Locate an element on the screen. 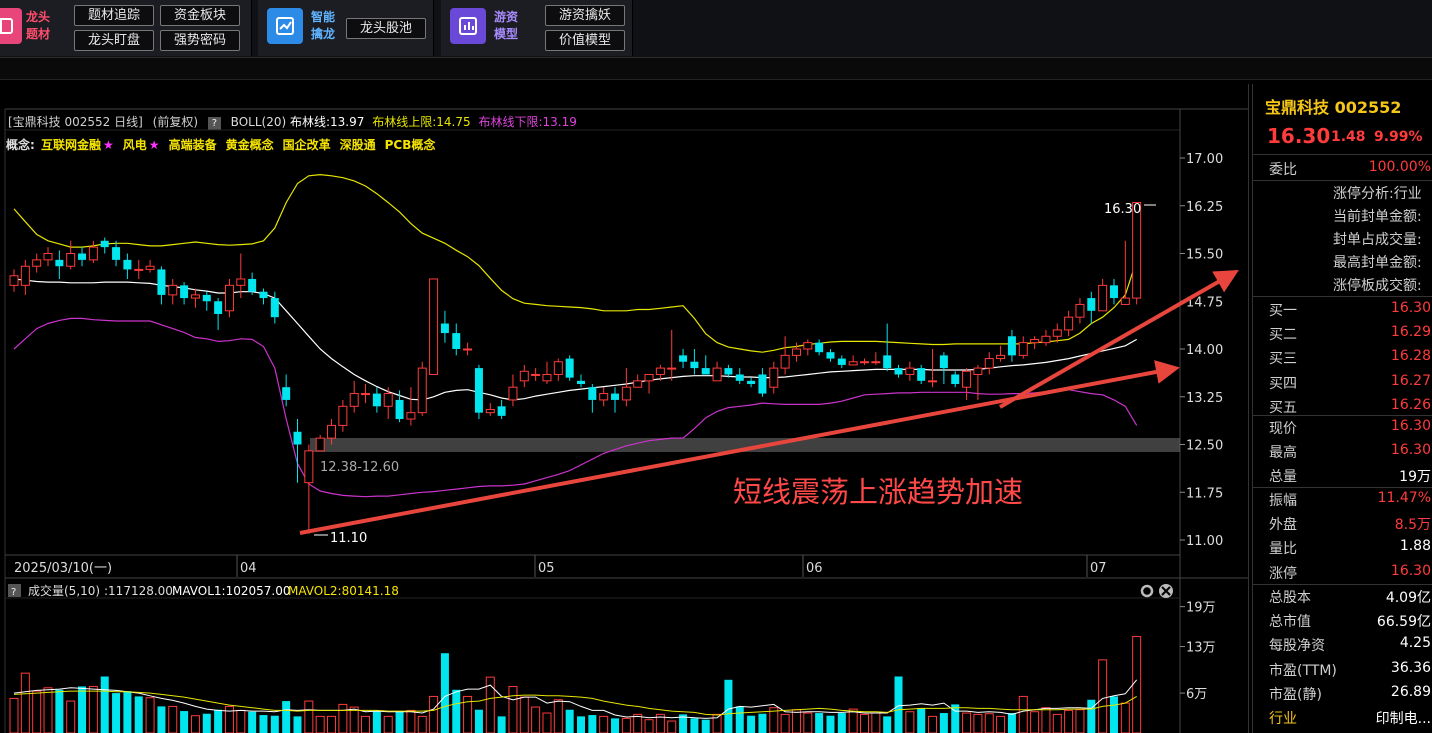  limit-up-analysis-item: 涨停分析:行业 is located at coordinates (1377, 194).